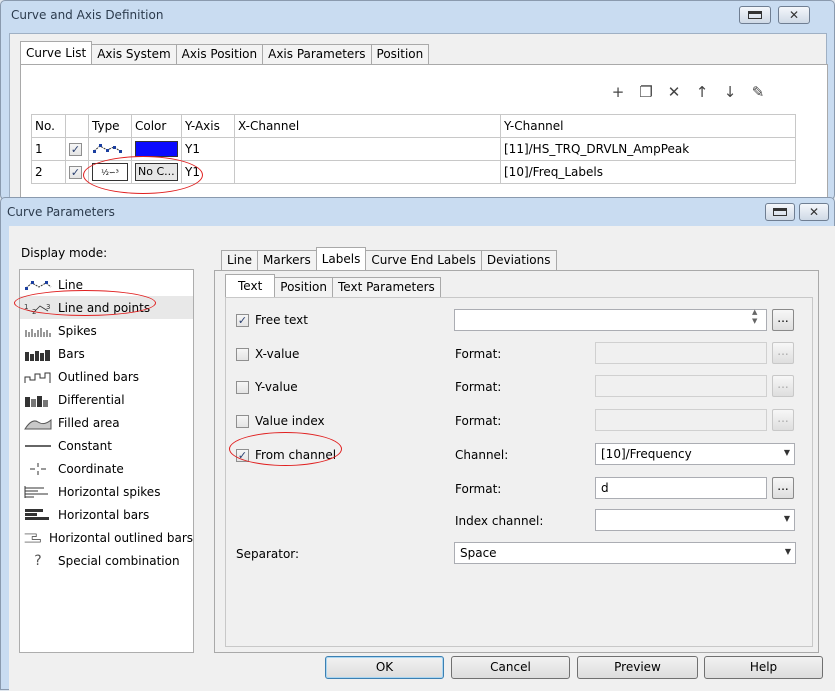 This screenshot has width=835, height=691. I want to click on close-icon: ✕, so click(814, 212).